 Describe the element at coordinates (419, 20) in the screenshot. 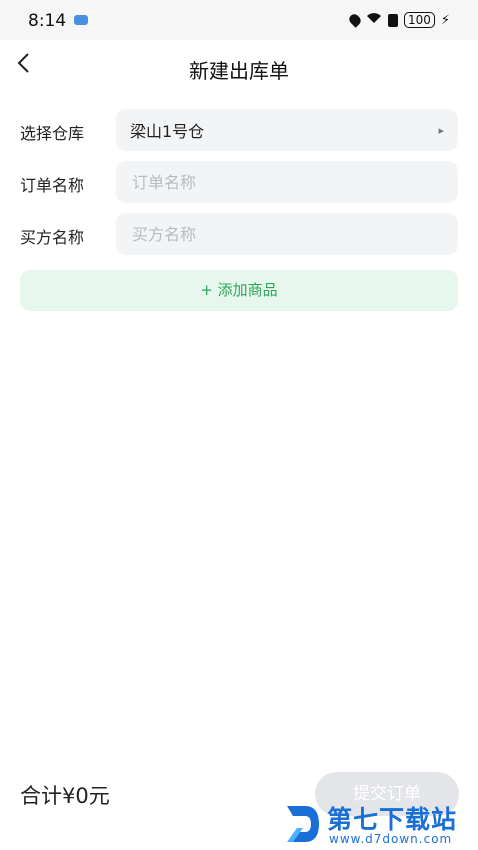

I see `battery-icon: 100` at that location.